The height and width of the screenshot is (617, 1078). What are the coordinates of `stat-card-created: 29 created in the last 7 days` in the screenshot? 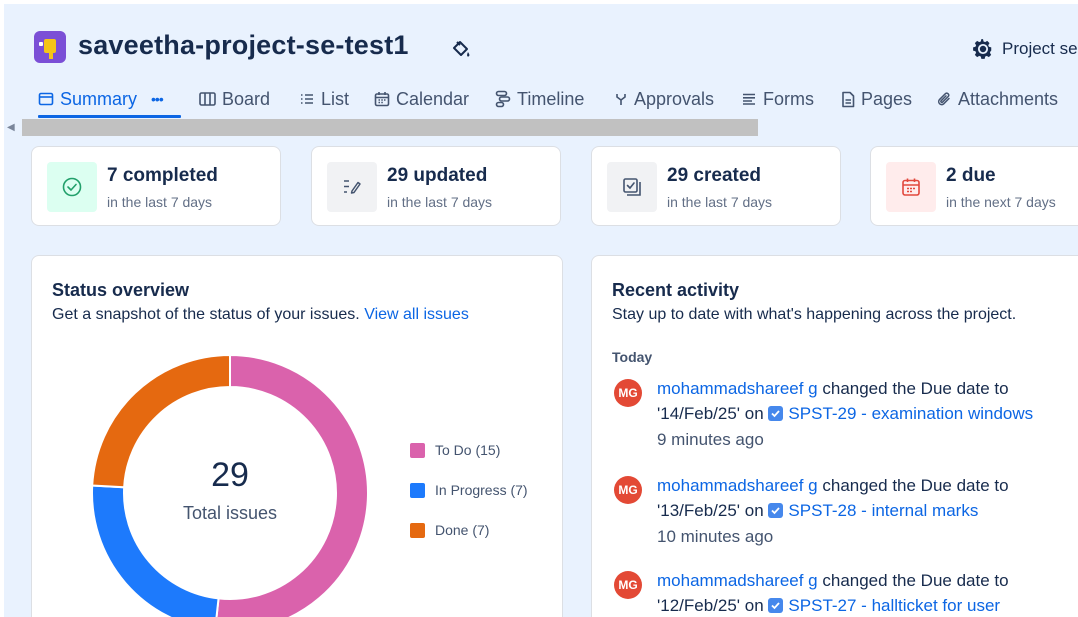 It's located at (716, 186).